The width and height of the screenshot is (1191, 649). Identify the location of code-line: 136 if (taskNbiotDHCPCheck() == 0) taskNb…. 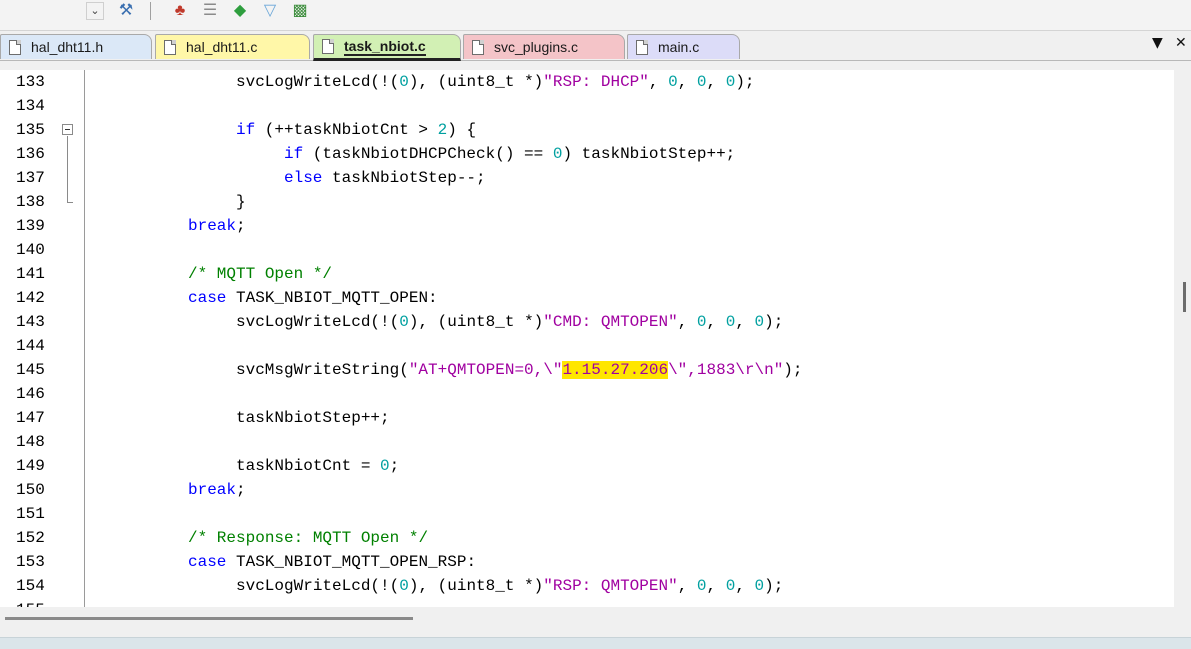
(587, 154).